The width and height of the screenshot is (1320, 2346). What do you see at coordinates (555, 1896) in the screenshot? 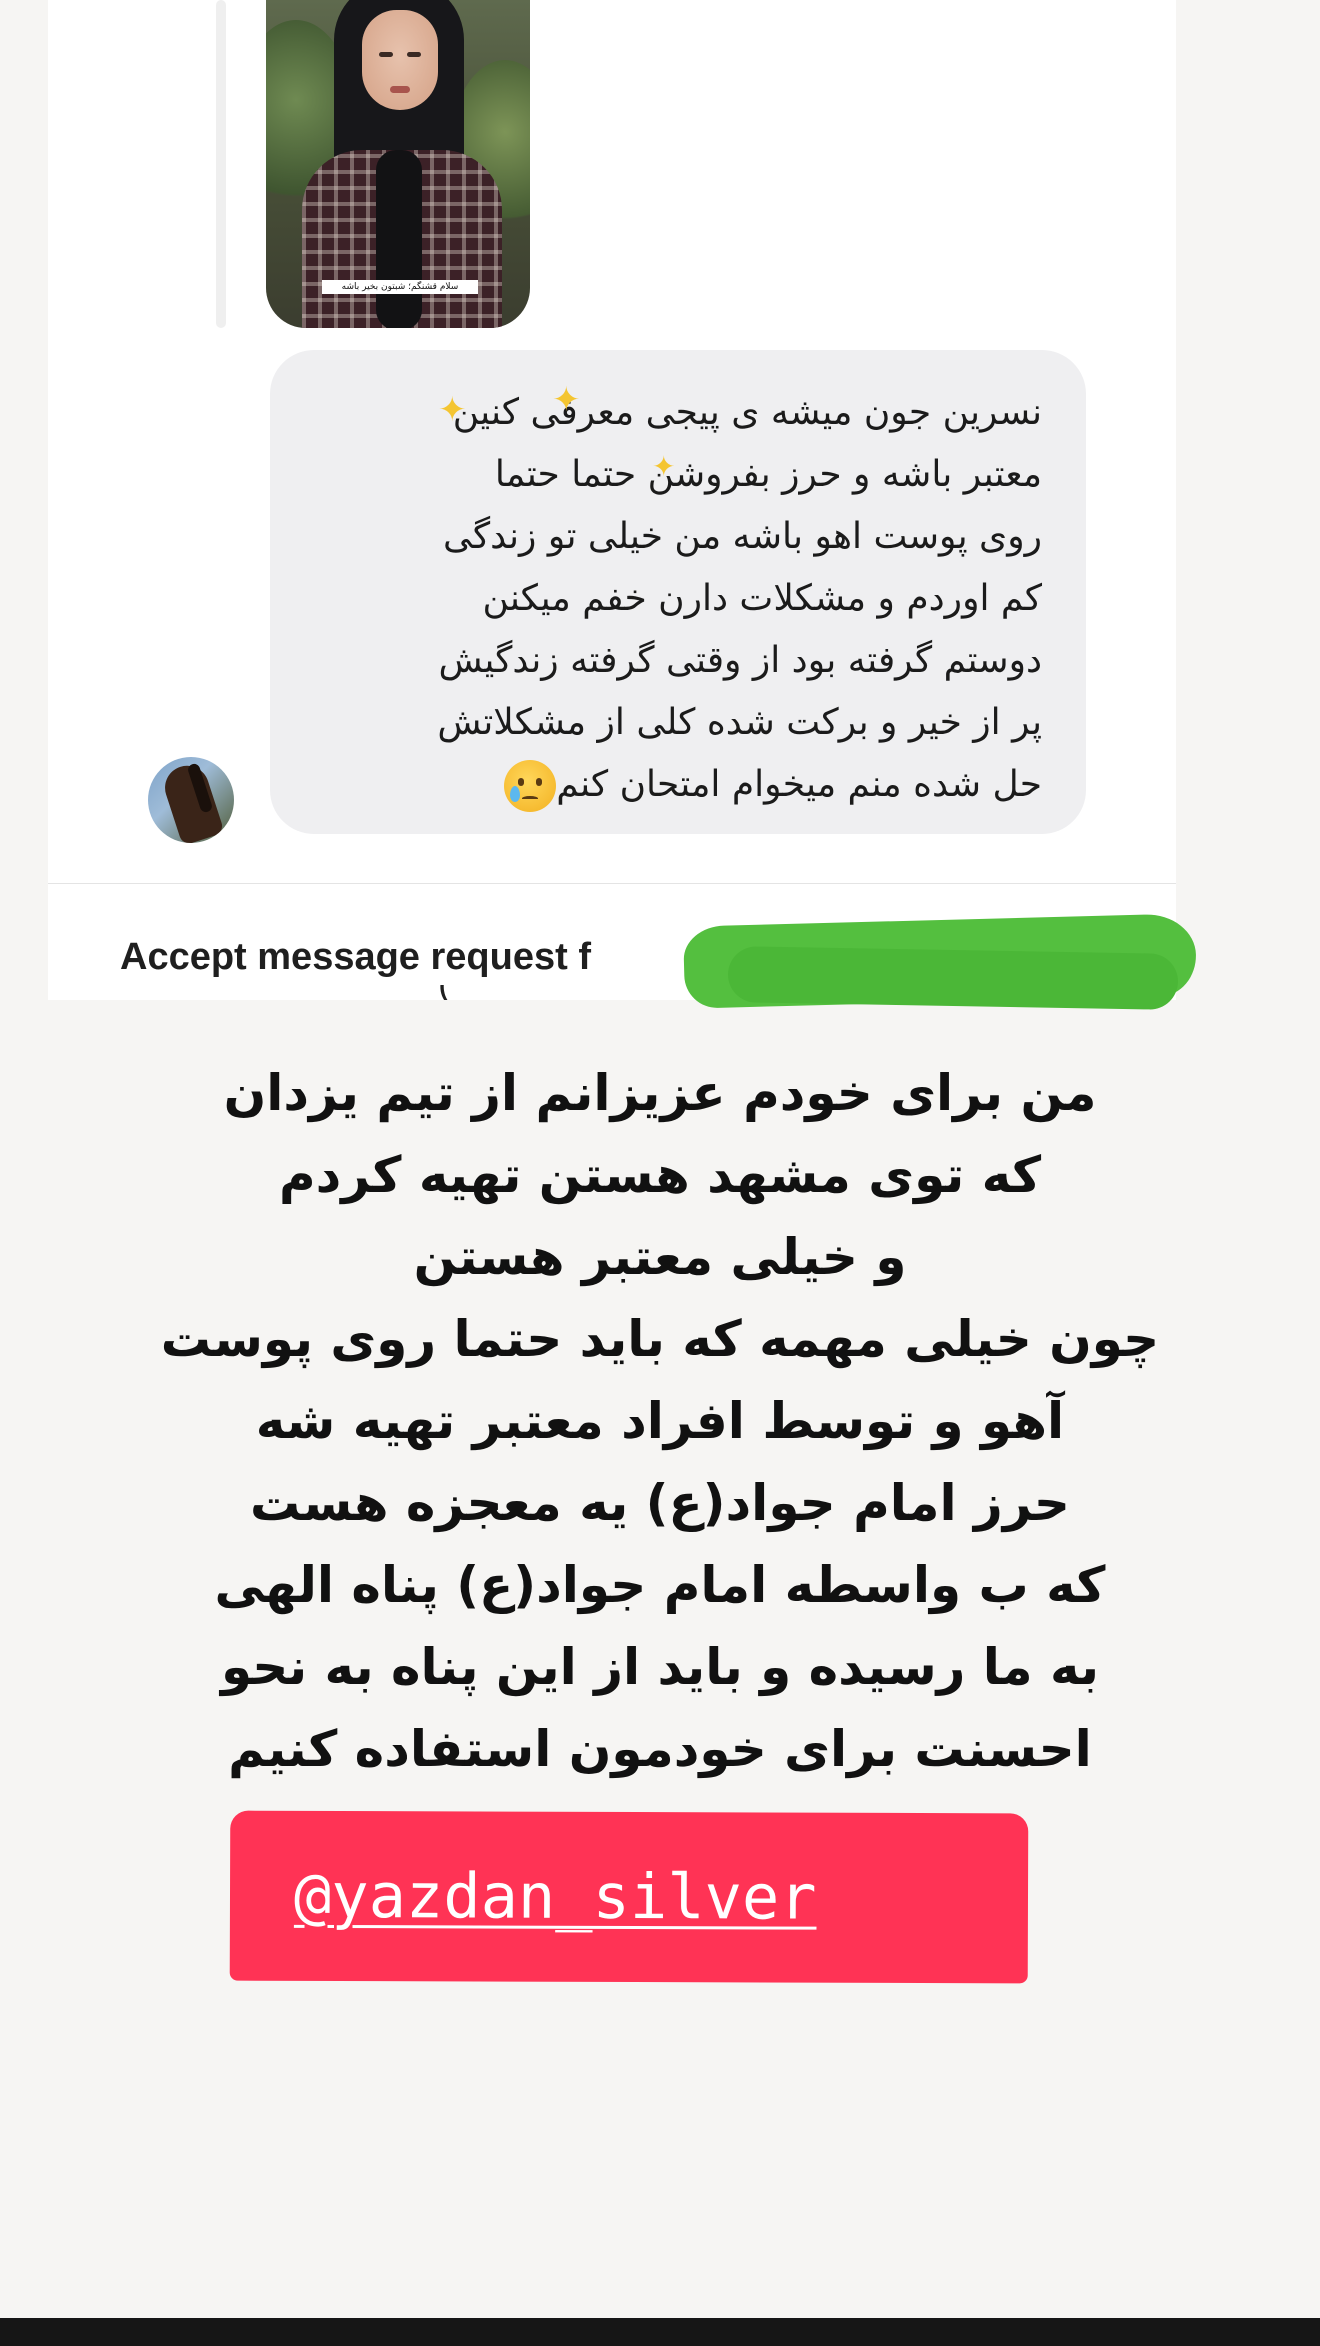
I see `mention-handle: @yazdan_silver` at bounding box center [555, 1896].